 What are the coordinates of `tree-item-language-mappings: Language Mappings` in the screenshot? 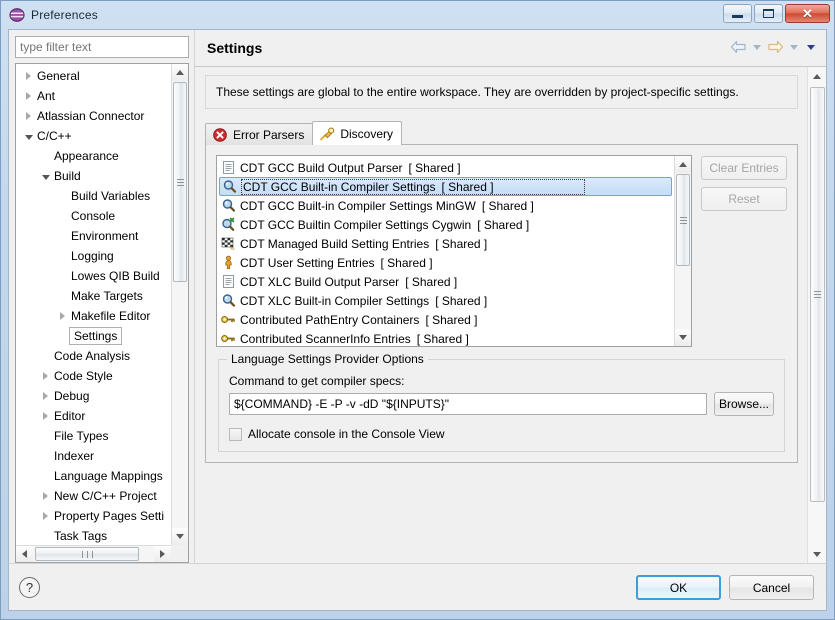 It's located at (93, 476).